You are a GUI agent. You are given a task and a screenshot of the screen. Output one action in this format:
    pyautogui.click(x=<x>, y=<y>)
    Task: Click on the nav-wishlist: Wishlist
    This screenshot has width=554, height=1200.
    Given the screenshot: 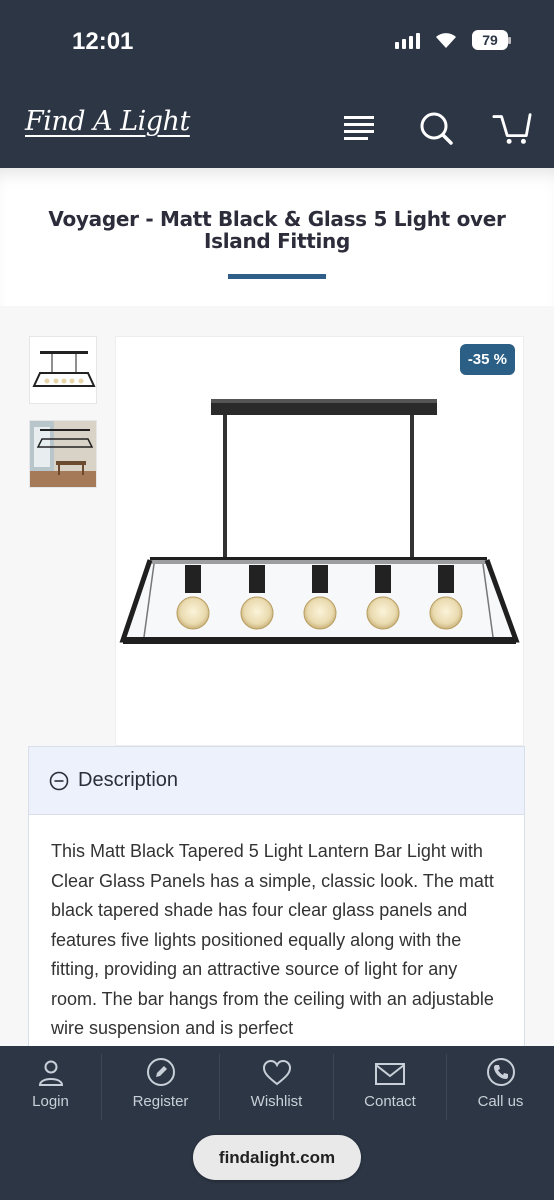 What is the action you would take?
    pyautogui.click(x=276, y=1083)
    